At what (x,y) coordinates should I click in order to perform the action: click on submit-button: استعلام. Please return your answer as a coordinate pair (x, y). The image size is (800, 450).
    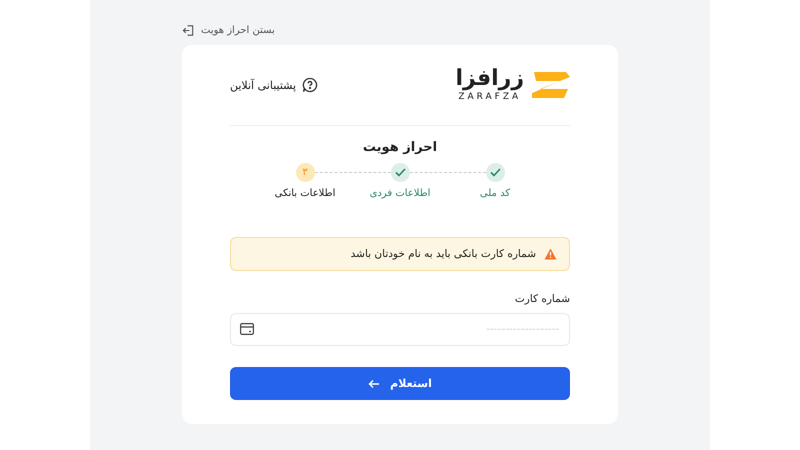
    Looking at the image, I should click on (400, 383).